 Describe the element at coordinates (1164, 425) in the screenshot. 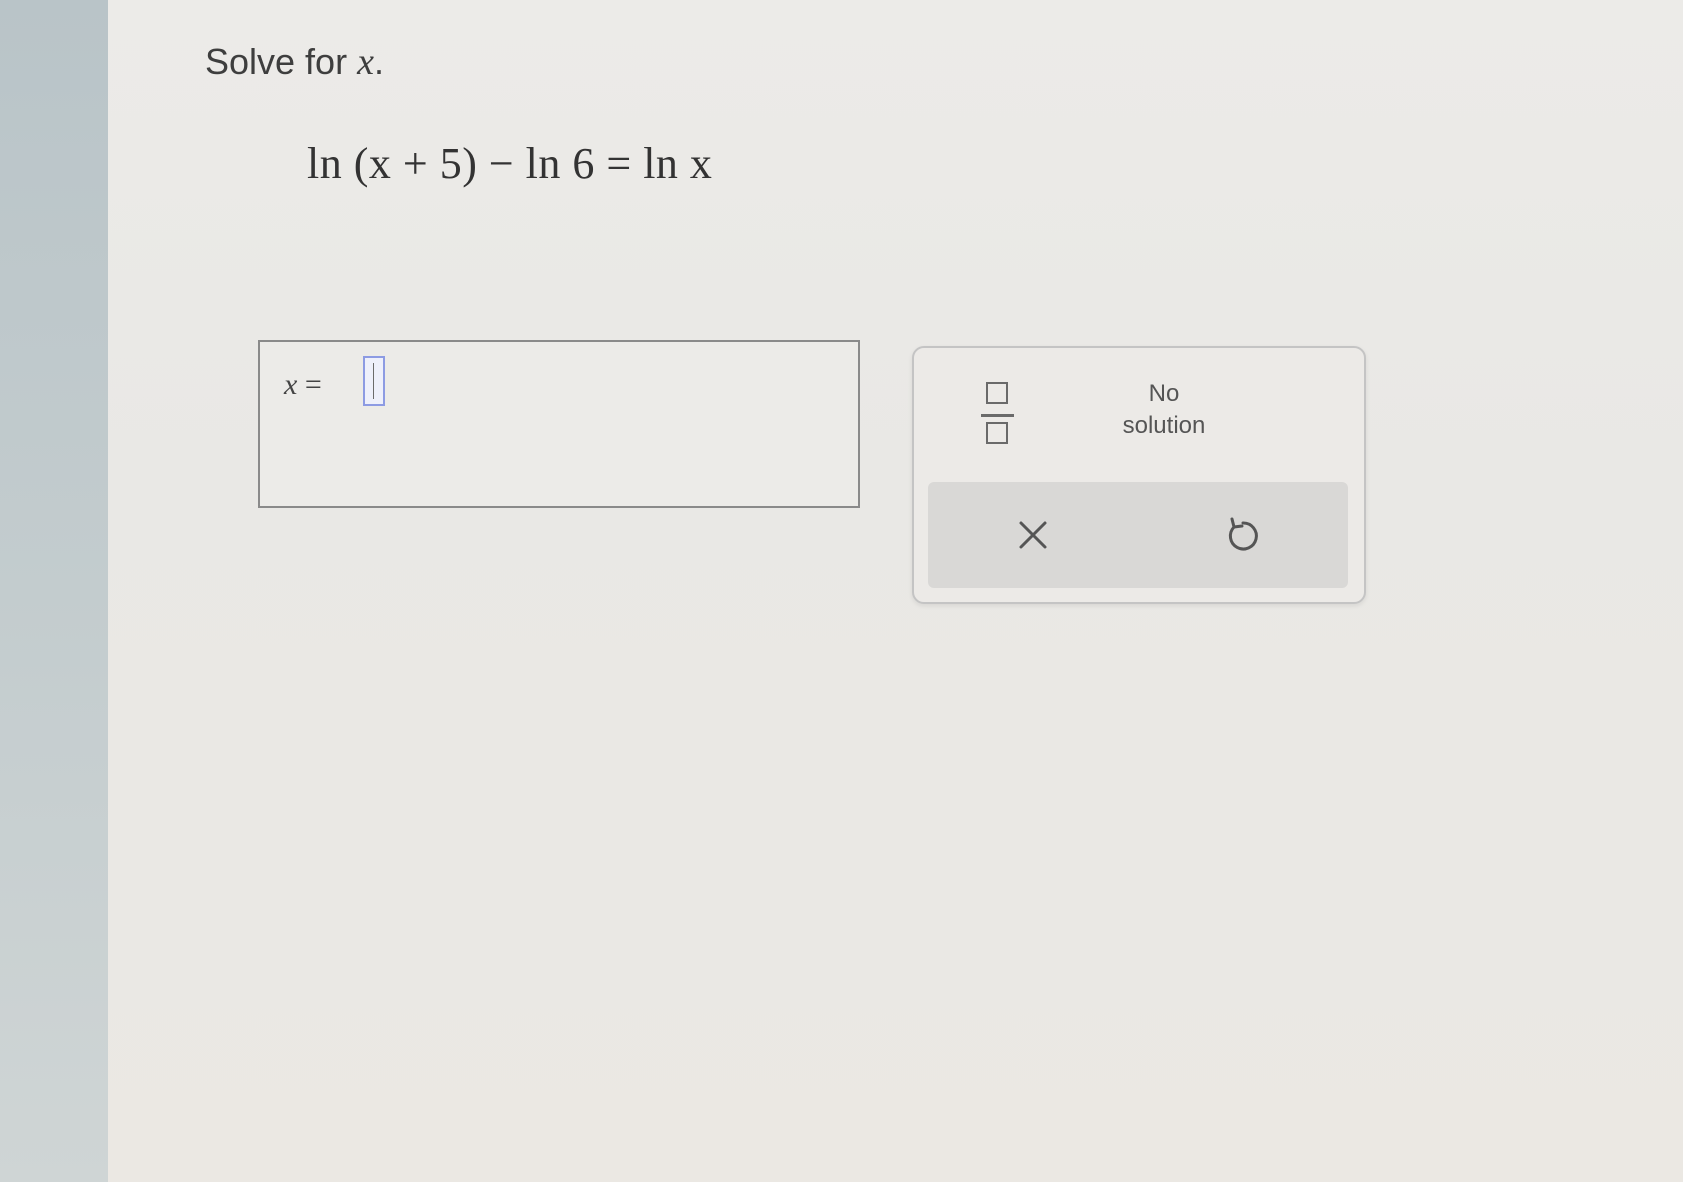

I see `no-solution-label-line2: solution` at that location.